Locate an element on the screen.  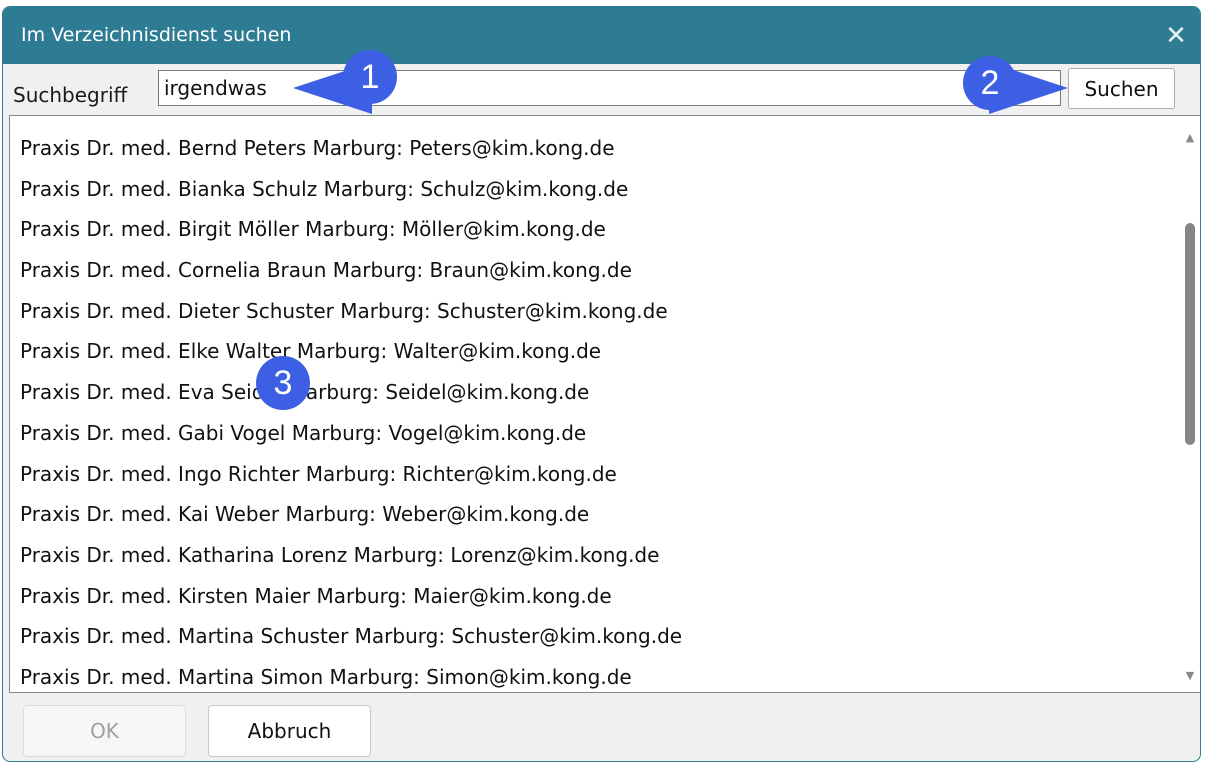
annotation-marker-2: 2 is located at coordinates (990, 83).